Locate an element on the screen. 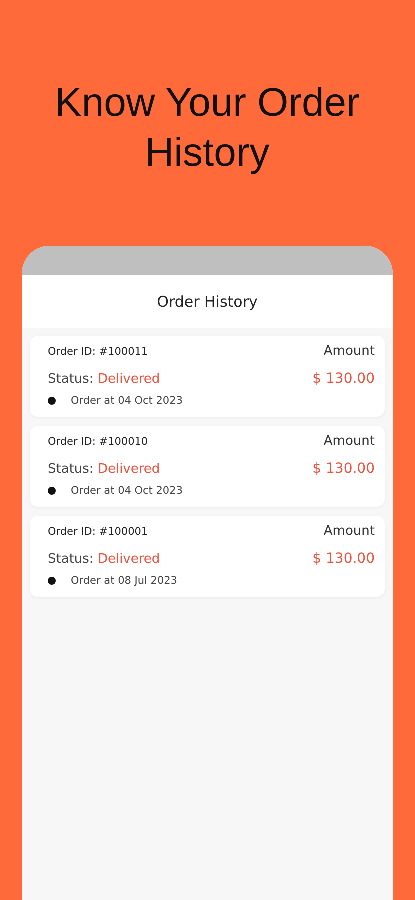  order-card: Order ID: #100011 Amount Status: Delivered $ 130.00 Order at 04 Oct 2023 is located at coordinates (207, 376).